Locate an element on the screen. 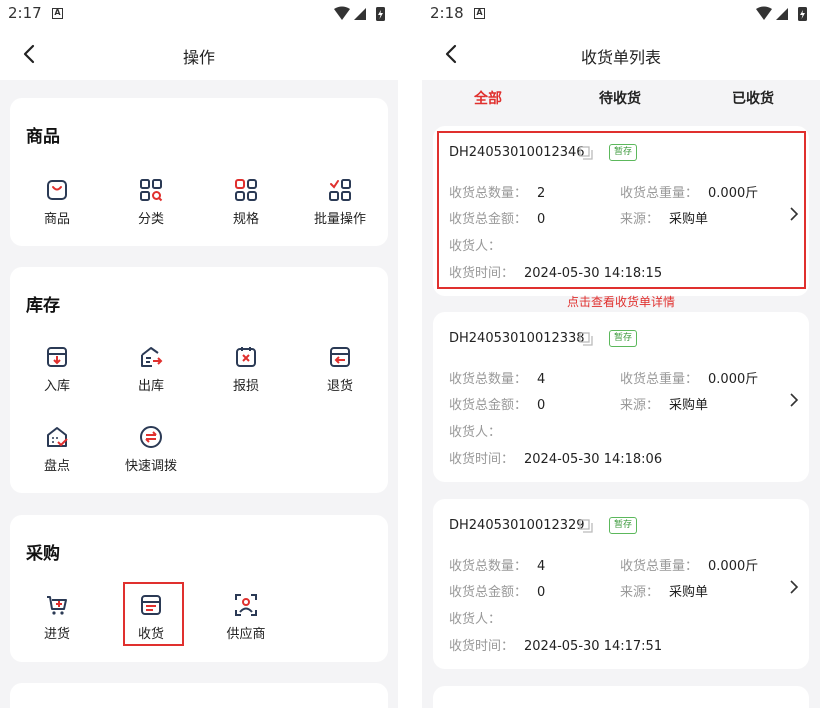  time-row: 收货时间： 2024-05-30 14:17:51 is located at coordinates (556, 646).